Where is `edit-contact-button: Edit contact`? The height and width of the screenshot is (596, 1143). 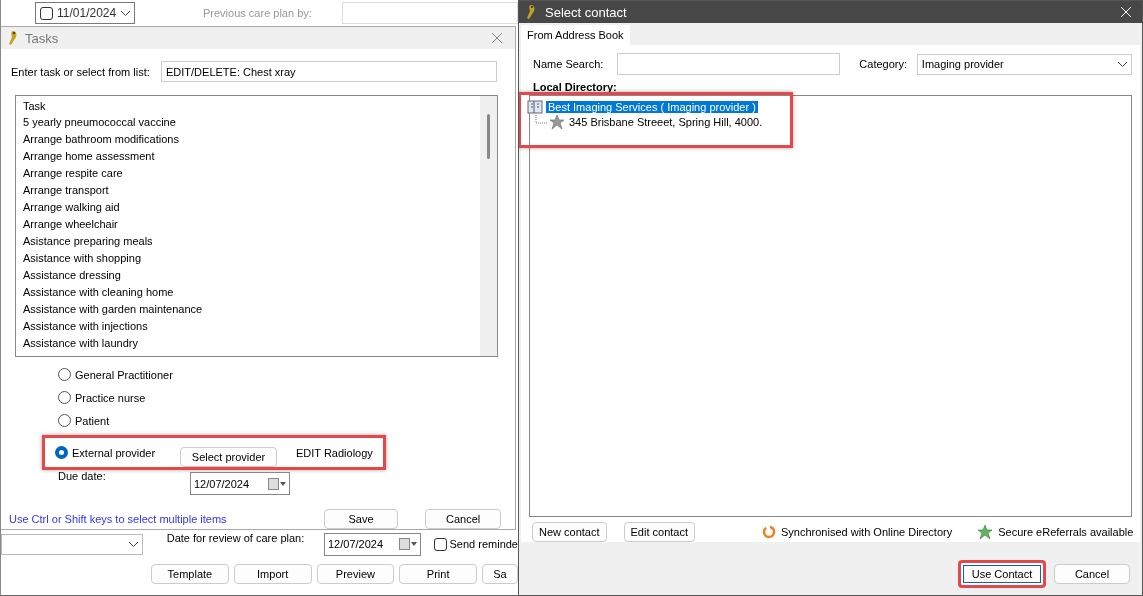
edit-contact-button: Edit contact is located at coordinates (659, 532).